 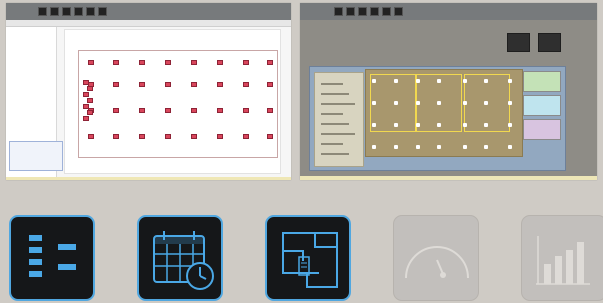 What do you see at coordinates (444, 113) in the screenshot?
I see `zone-grid` at bounding box center [444, 113].